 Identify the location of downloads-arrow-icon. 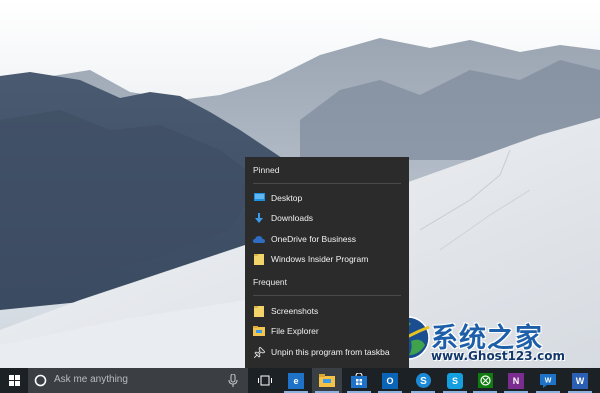
(259, 218).